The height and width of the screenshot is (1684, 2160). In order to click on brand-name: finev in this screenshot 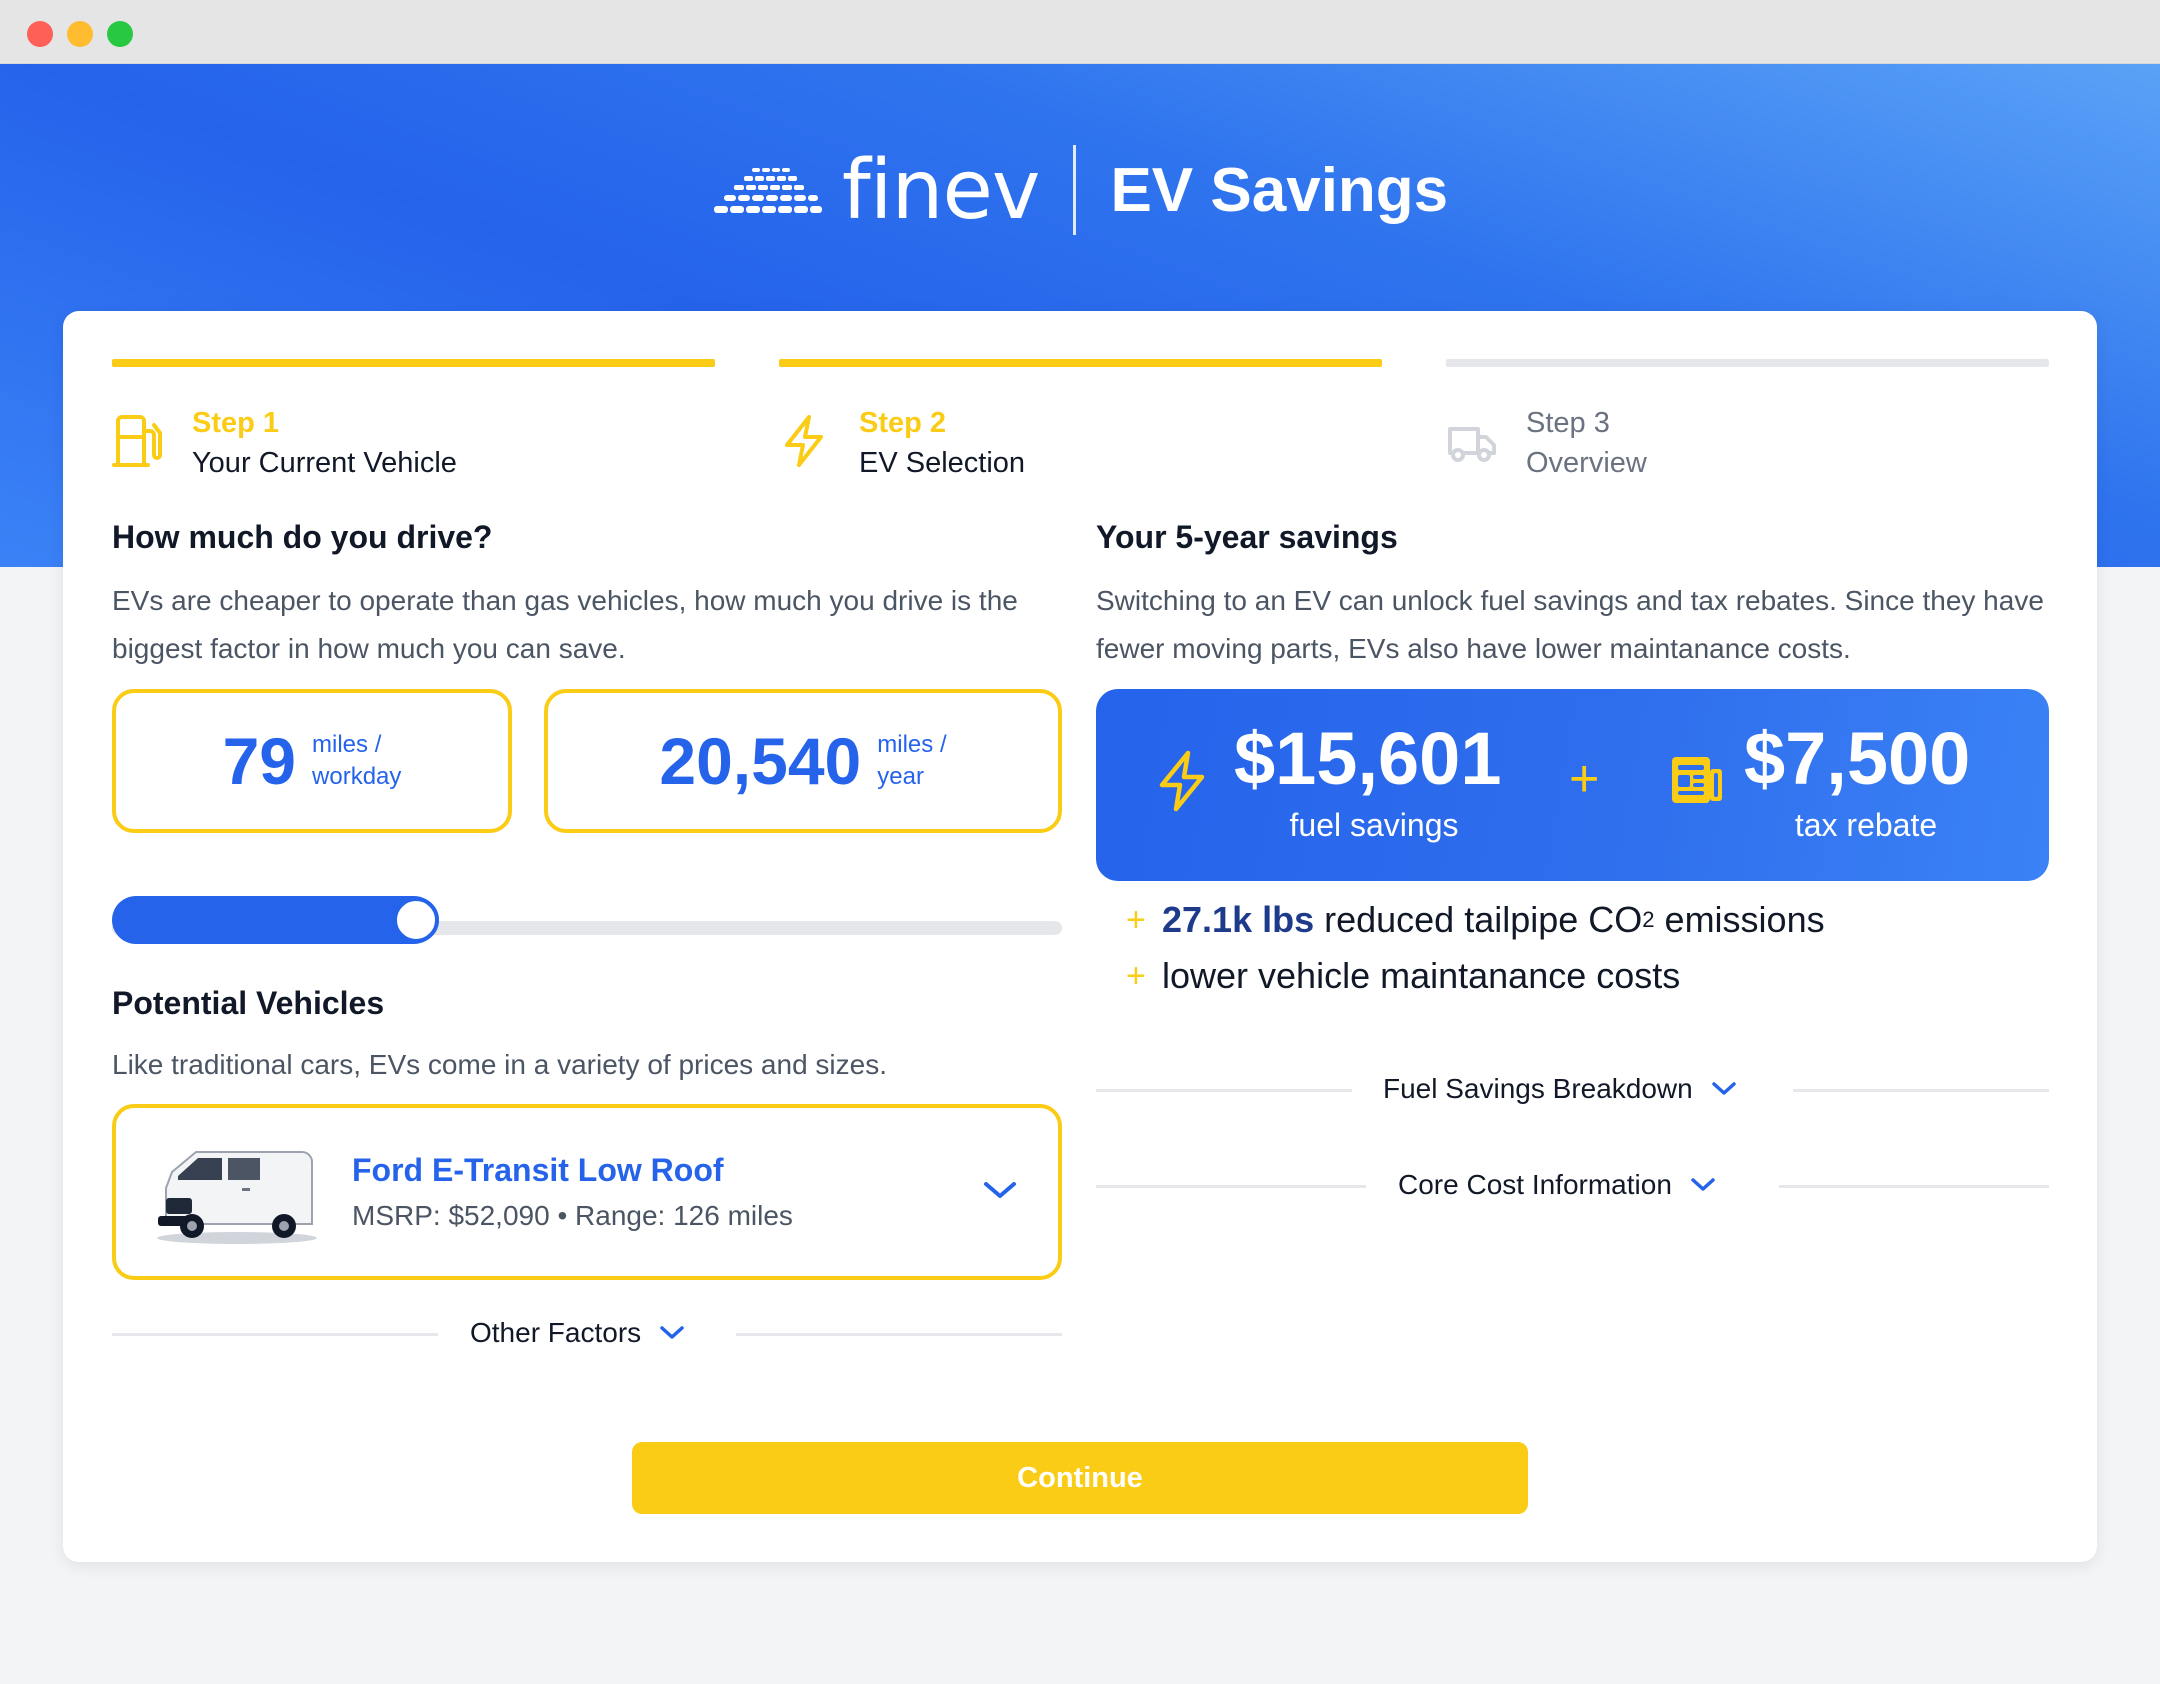, I will do `click(941, 190)`.